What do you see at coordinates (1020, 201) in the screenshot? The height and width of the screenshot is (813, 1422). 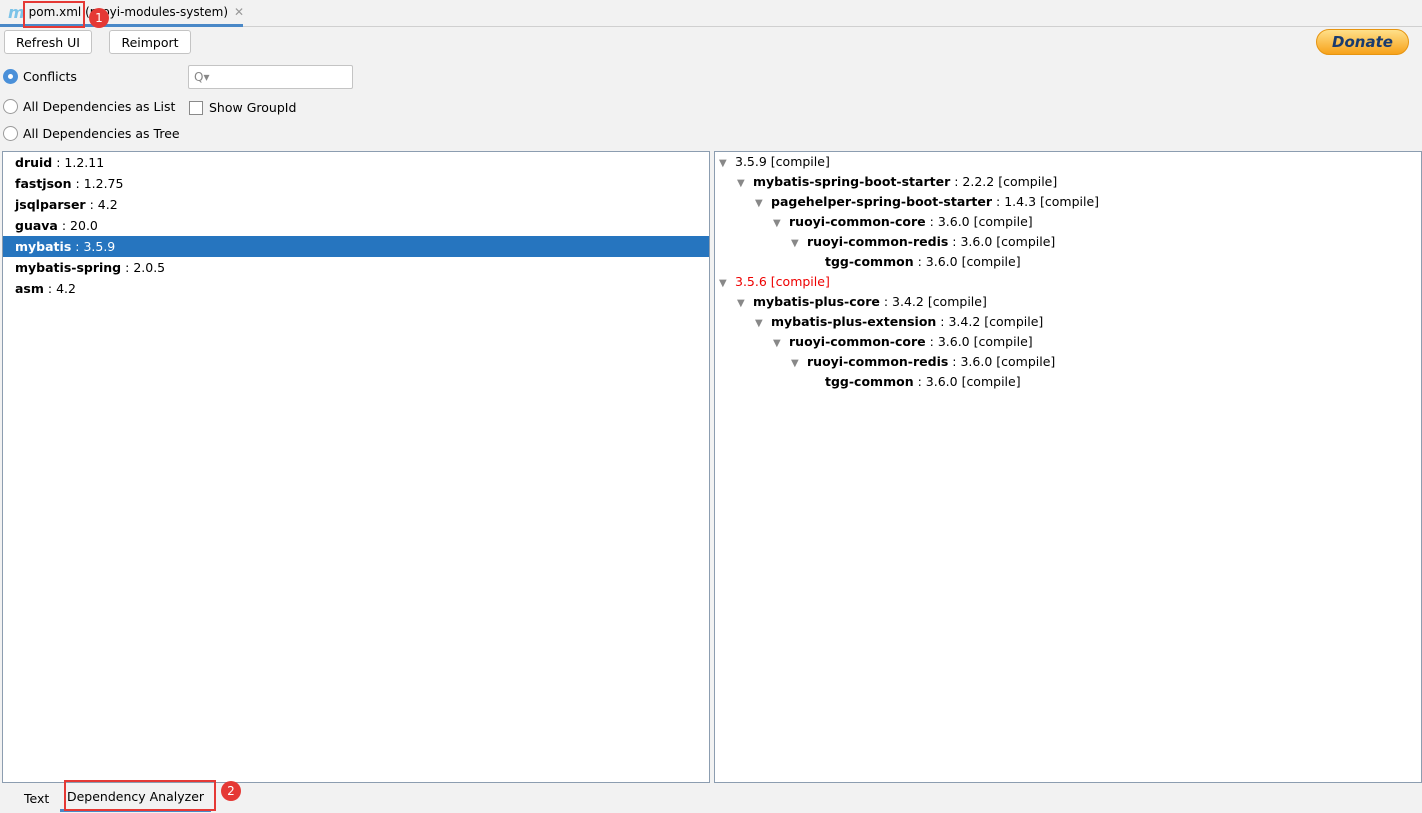 I see `dependency-version: 1.4.3` at bounding box center [1020, 201].